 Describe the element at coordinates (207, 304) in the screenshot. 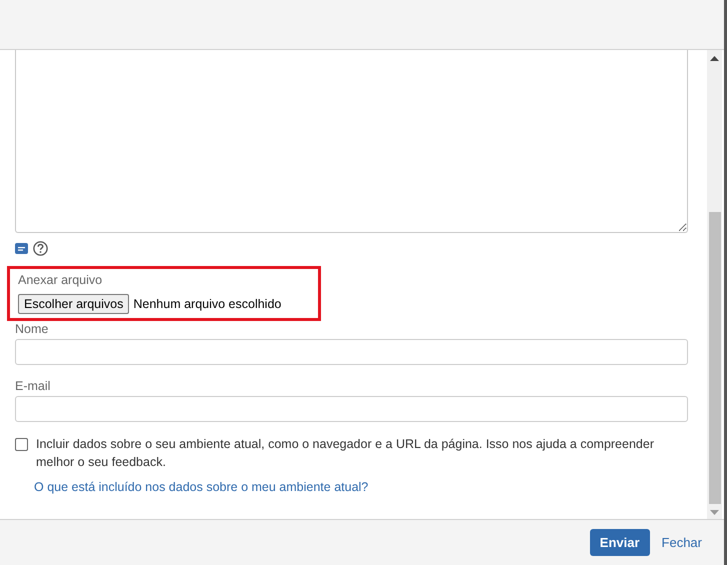

I see `file-status-text: Nenhum arquivo escolhido` at that location.